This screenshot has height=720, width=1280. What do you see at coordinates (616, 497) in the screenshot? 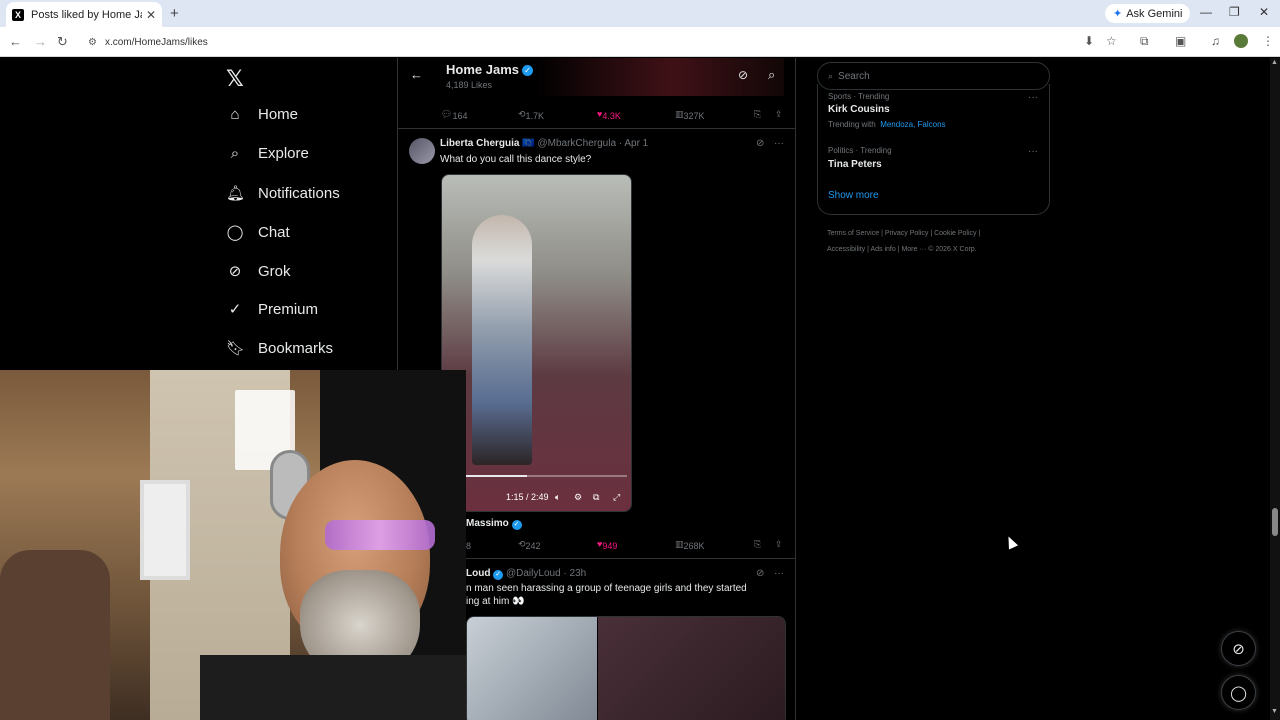
I see `fullscreen-icon: ⤢` at bounding box center [616, 497].